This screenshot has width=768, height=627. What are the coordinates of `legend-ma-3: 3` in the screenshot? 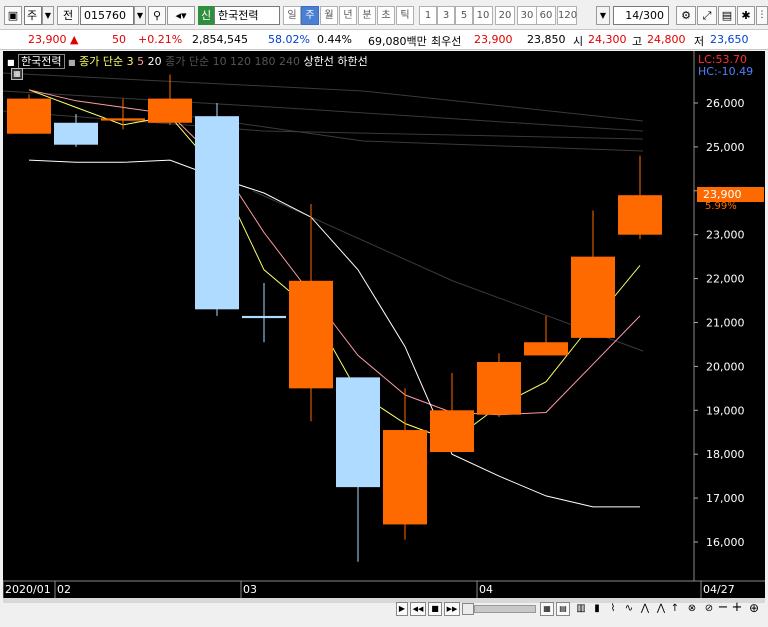 It's located at (130, 61).